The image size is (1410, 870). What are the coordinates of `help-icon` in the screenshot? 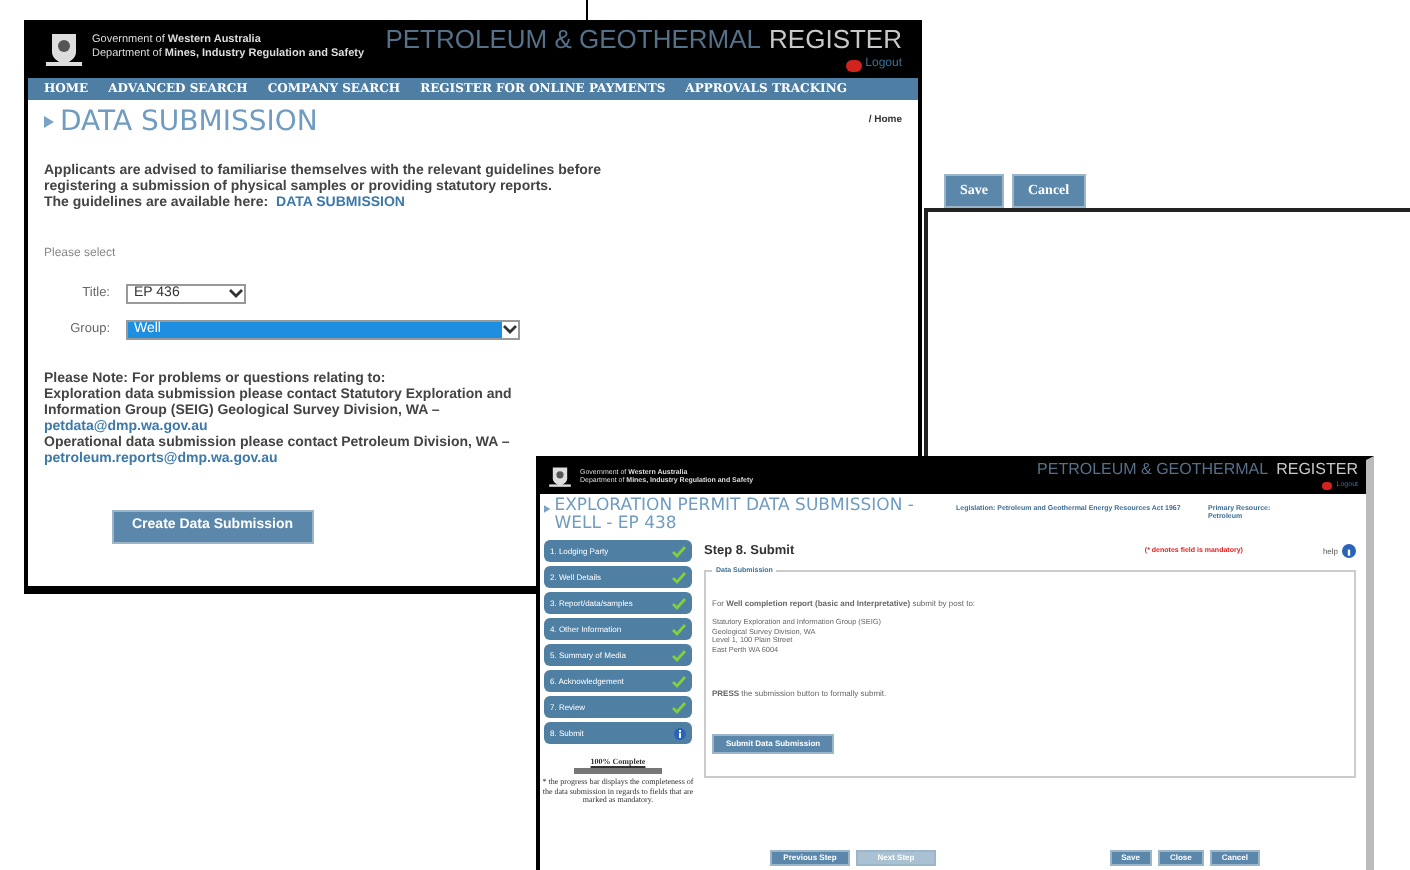 It's located at (1349, 551).